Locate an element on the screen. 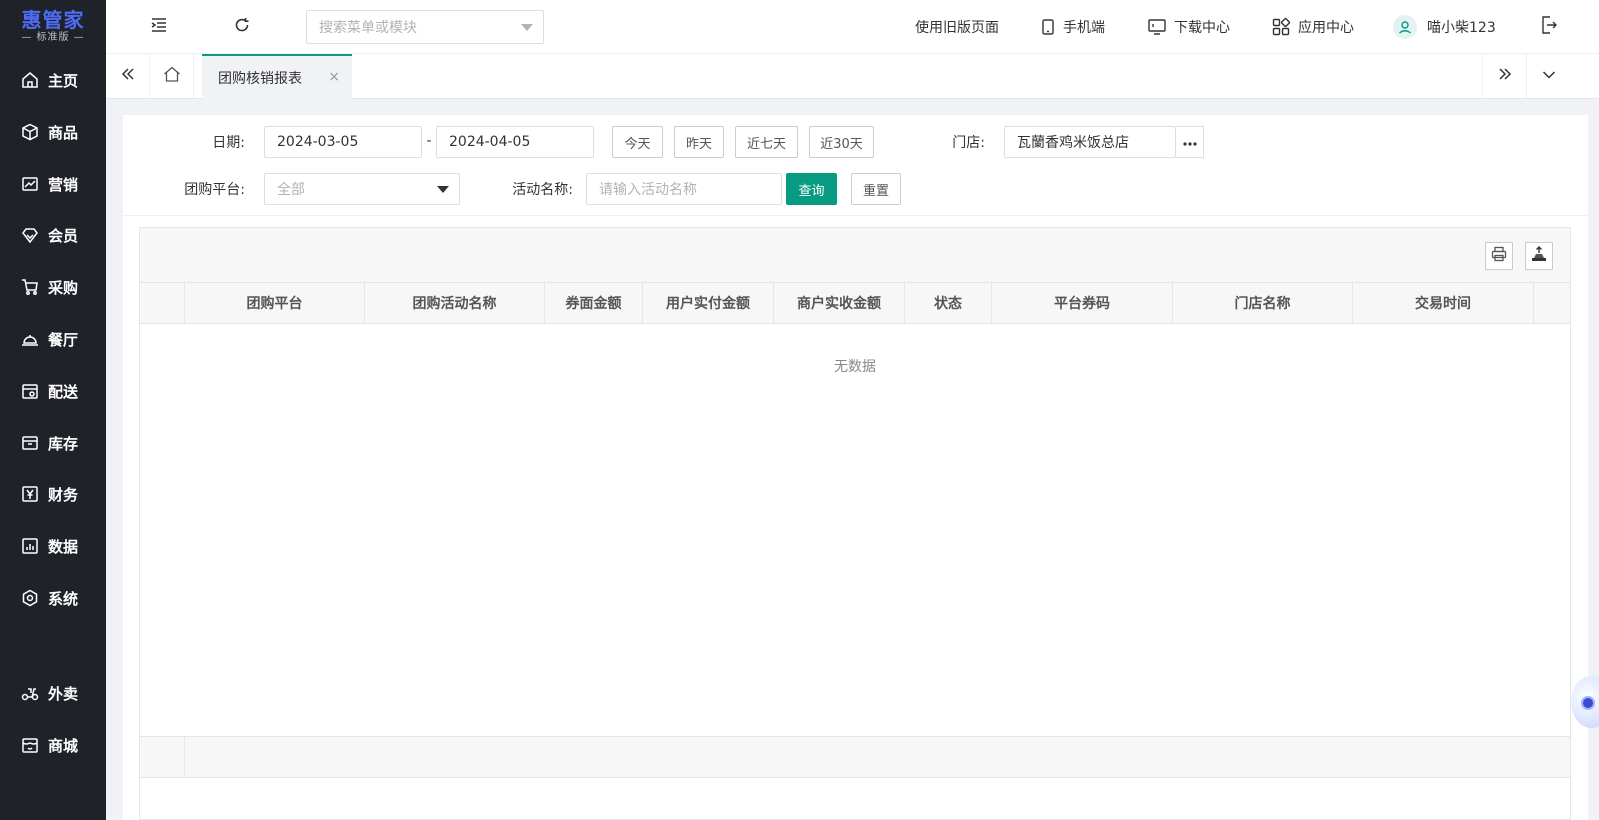  print-button is located at coordinates (1499, 256).